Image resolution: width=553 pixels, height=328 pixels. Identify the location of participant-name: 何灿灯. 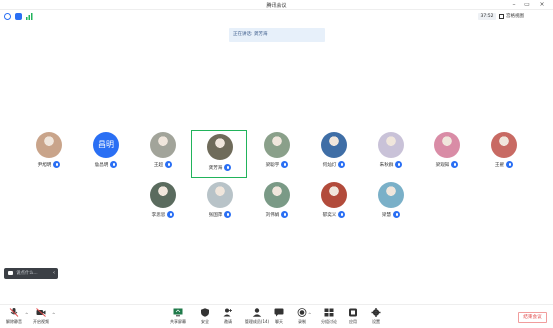
(334, 164).